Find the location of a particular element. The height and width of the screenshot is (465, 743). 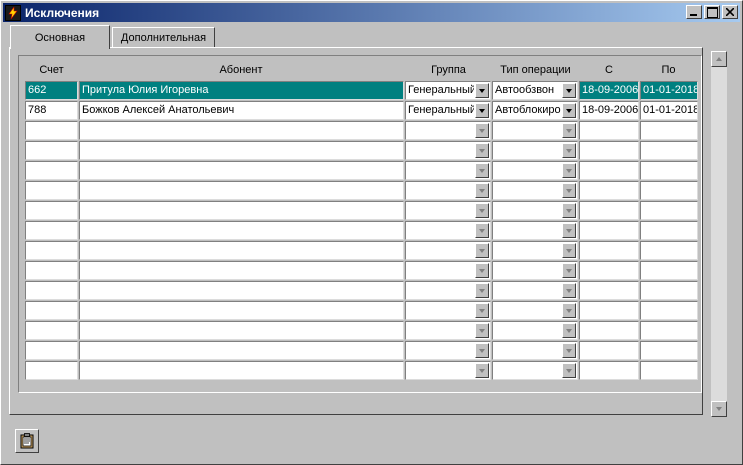

cell-from: 18-09-2006 is located at coordinates (609, 90).